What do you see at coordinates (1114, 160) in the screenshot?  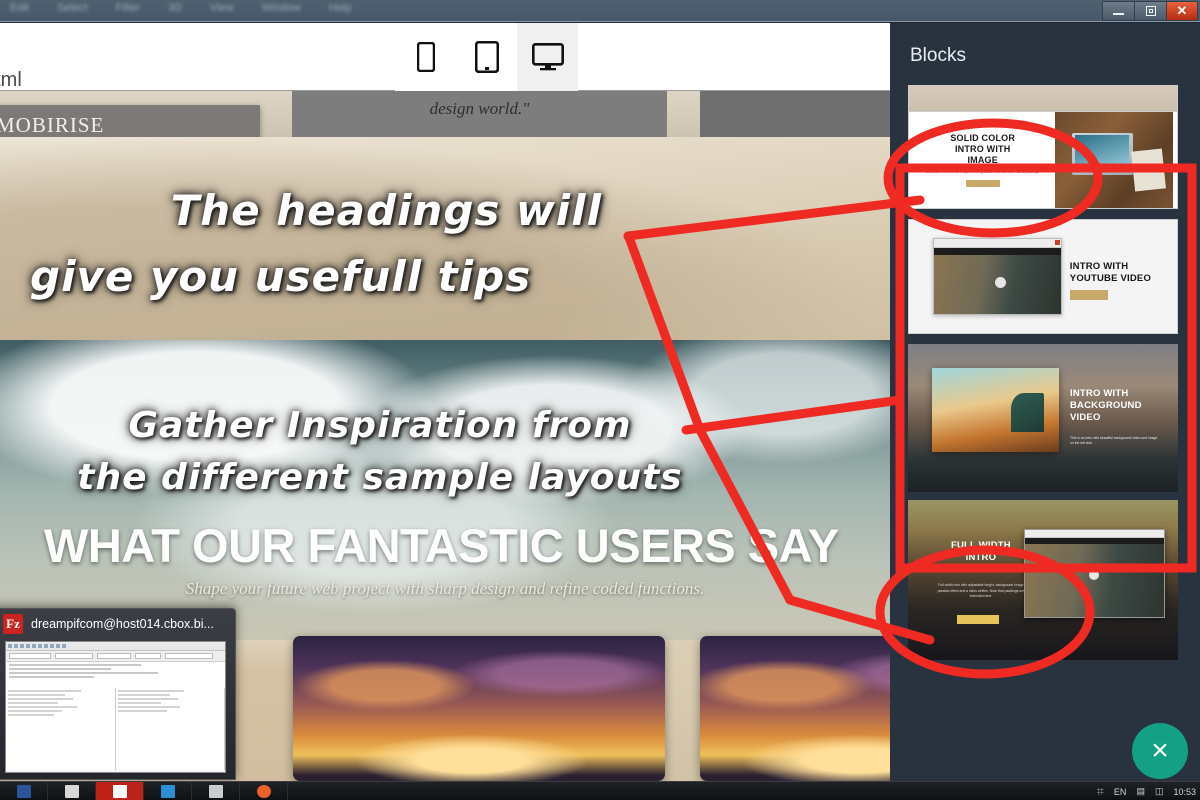 I see `block-image` at bounding box center [1114, 160].